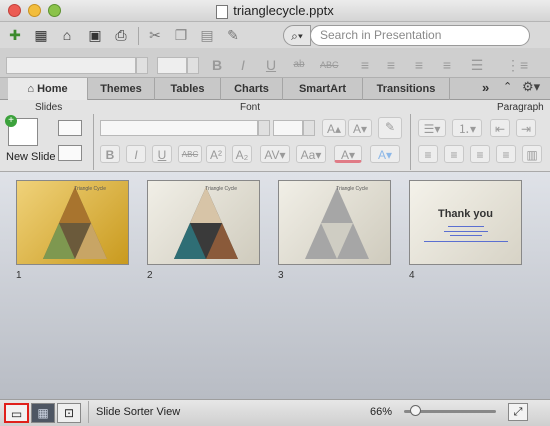  I want to click on shrink-font-icon: A▾, so click(360, 128).